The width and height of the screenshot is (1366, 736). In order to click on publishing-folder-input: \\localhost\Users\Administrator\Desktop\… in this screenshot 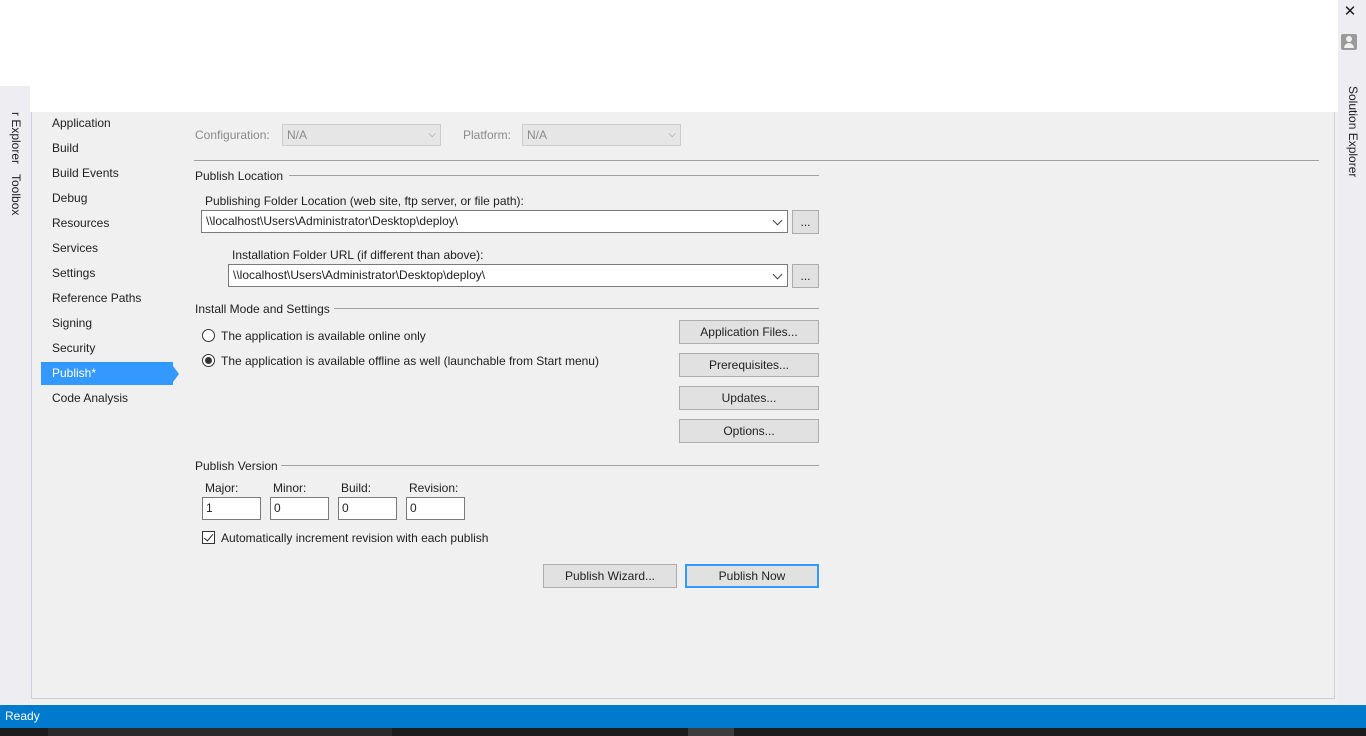, I will do `click(494, 221)`.